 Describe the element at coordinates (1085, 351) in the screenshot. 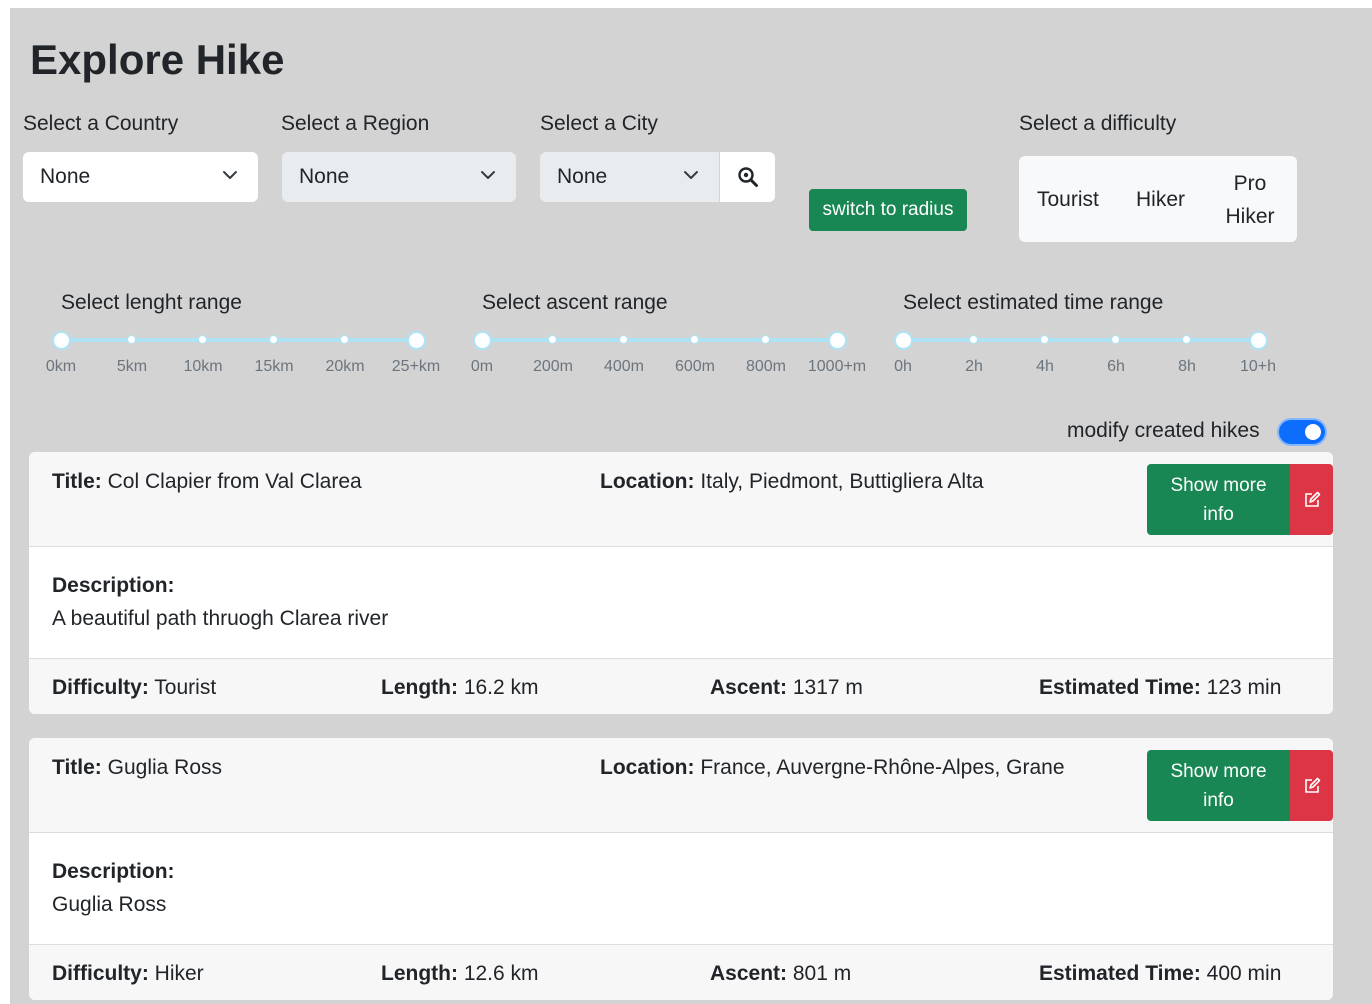

I see `time-range-slider: 0h 2h 4h 6h 8h 10+h` at that location.